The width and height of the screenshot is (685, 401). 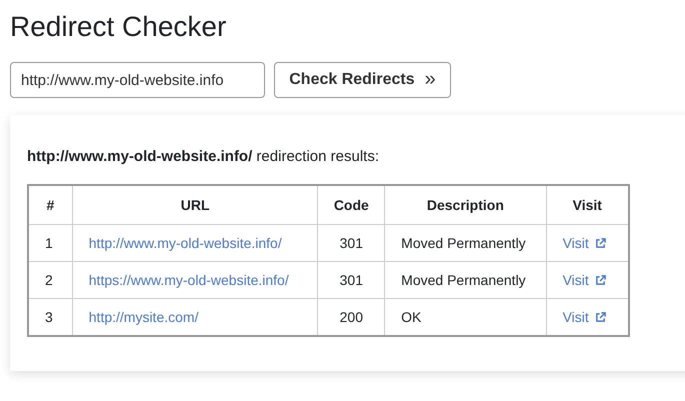 What do you see at coordinates (137, 80) in the screenshot?
I see `url-field: http://www.my-old-website.info` at bounding box center [137, 80].